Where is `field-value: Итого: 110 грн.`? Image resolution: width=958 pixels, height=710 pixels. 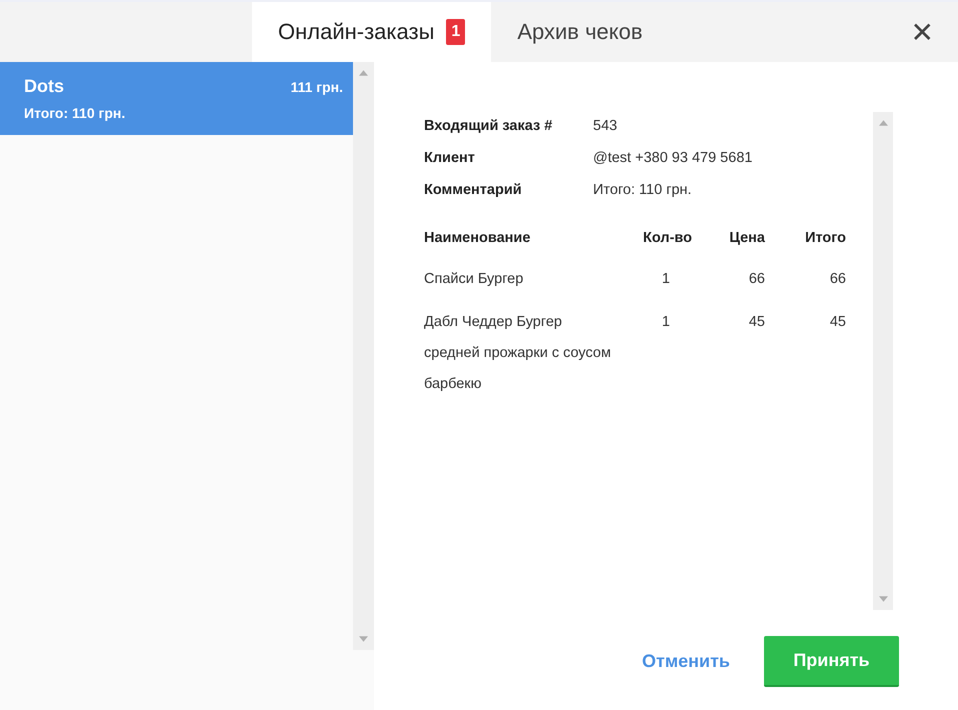 field-value: Итого: 110 грн. is located at coordinates (643, 190).